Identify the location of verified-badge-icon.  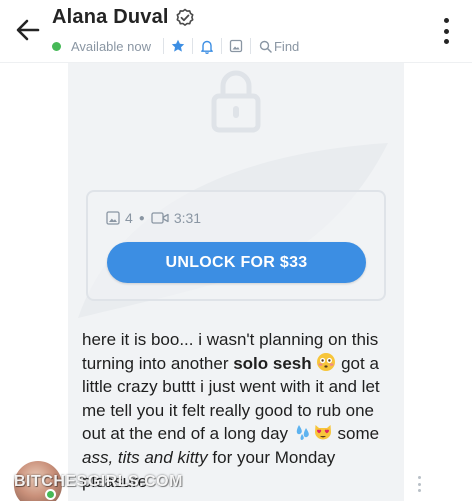
(185, 17).